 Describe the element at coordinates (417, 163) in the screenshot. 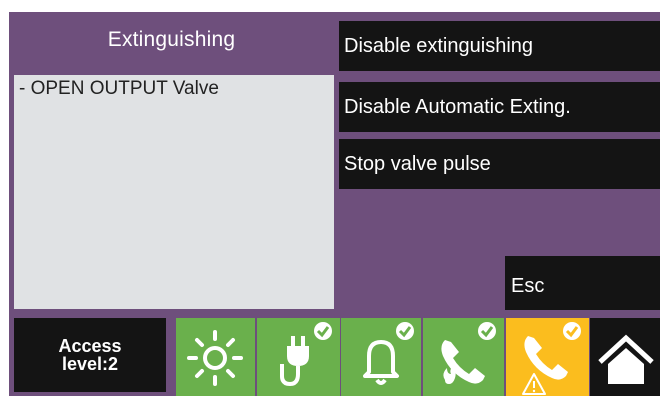

I see `stop-valve-pulse-label: Stop valve pulse` at that location.